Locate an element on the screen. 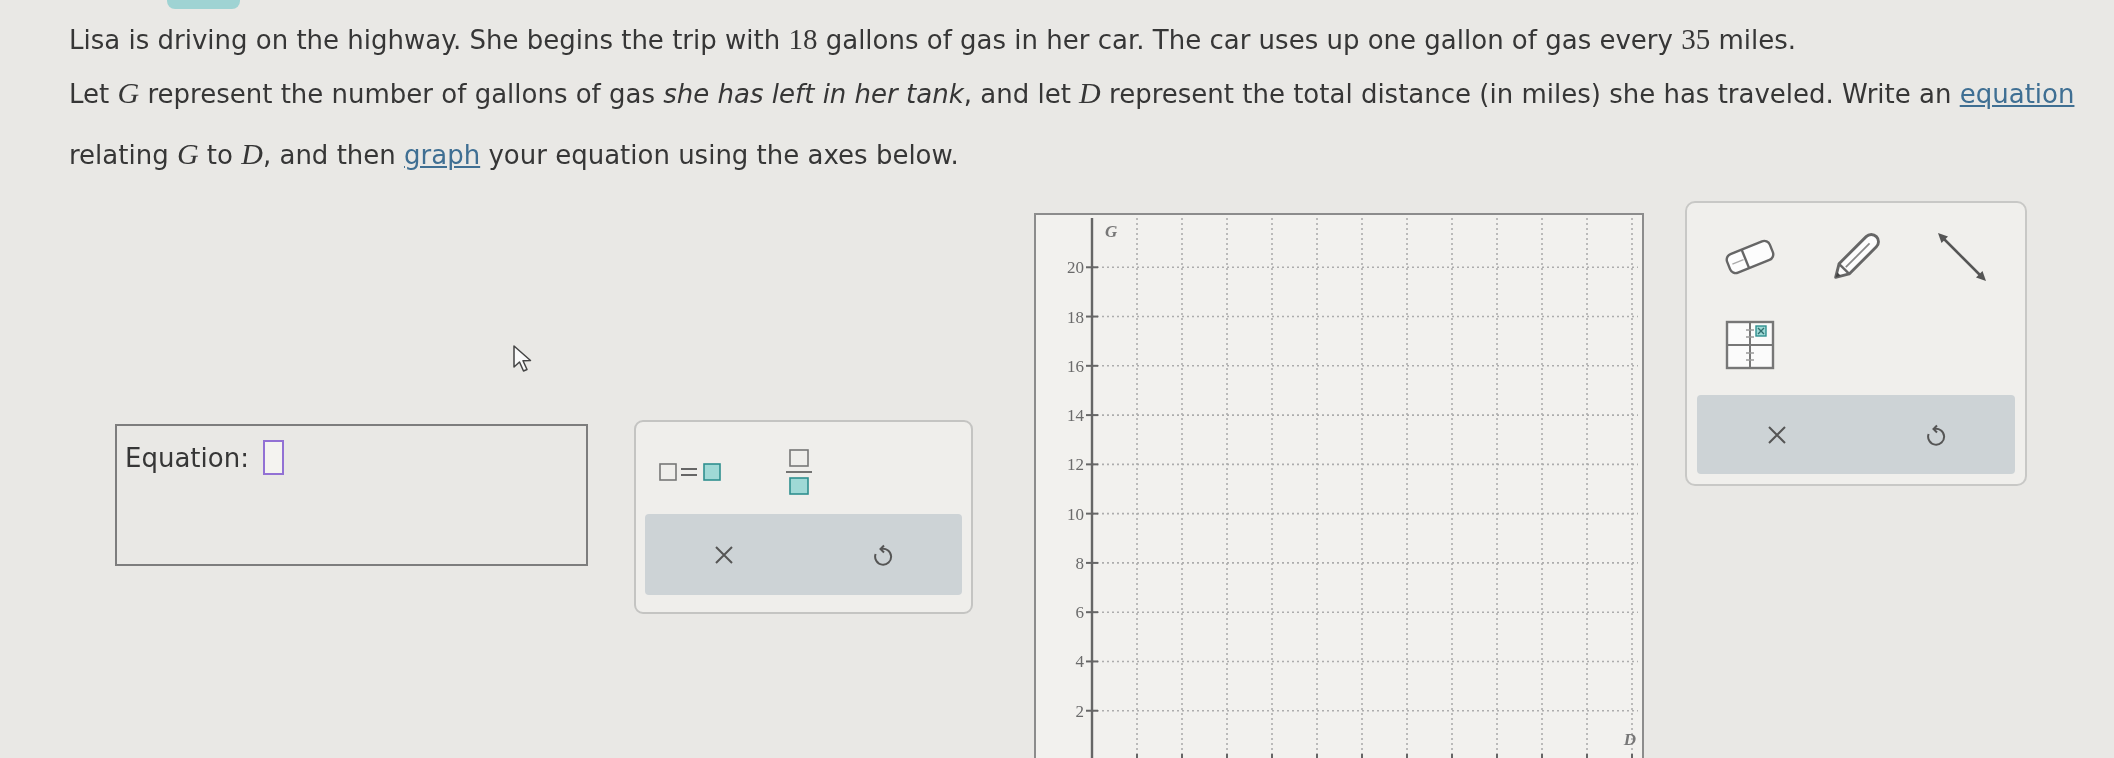 The image size is (2114, 758). line-segment-icon is located at coordinates (1962, 257).